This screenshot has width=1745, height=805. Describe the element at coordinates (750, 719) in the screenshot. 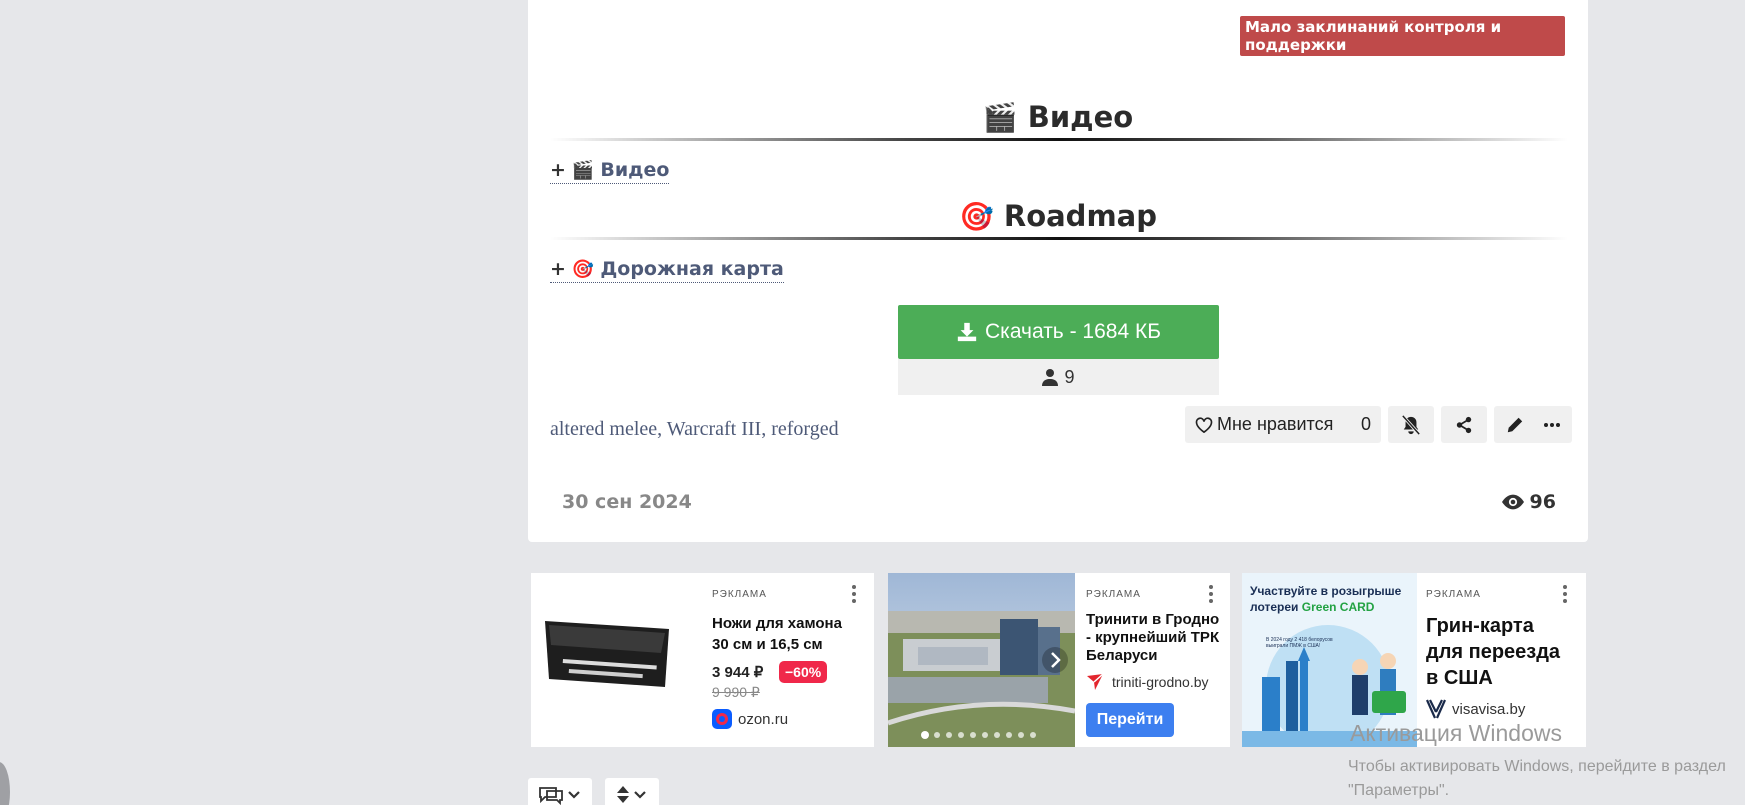

I see `ad-domain: ozon.ru` at that location.